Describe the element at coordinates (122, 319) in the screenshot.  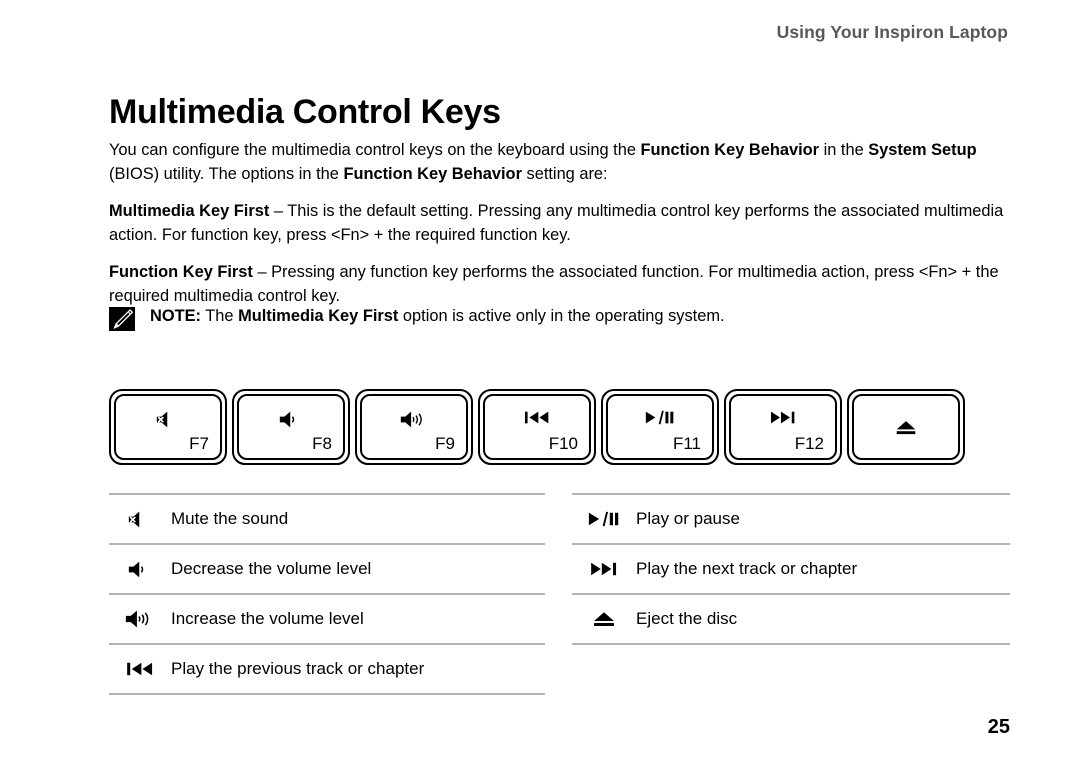
I see `note-pencil-icon` at that location.